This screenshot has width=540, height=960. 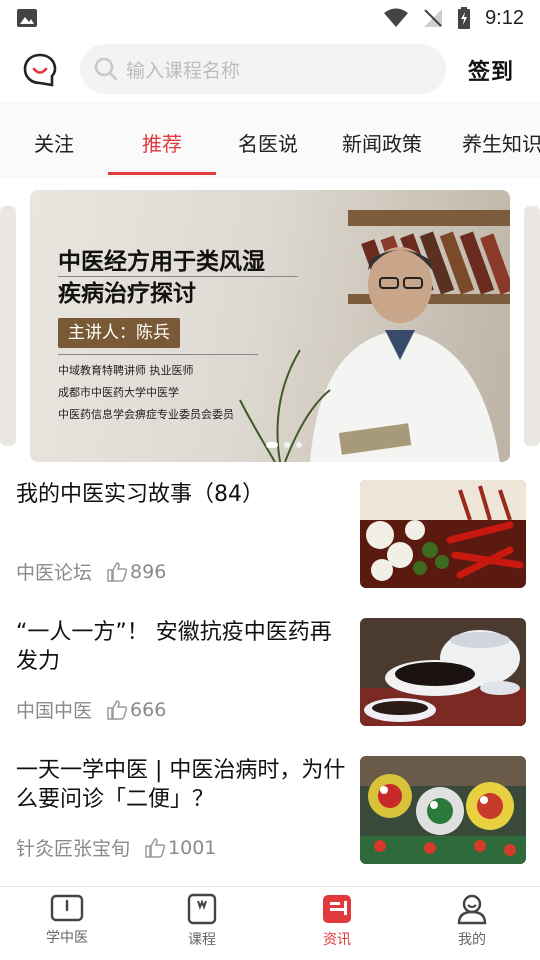 I want to click on tab-follow: 关注, so click(x=54, y=142).